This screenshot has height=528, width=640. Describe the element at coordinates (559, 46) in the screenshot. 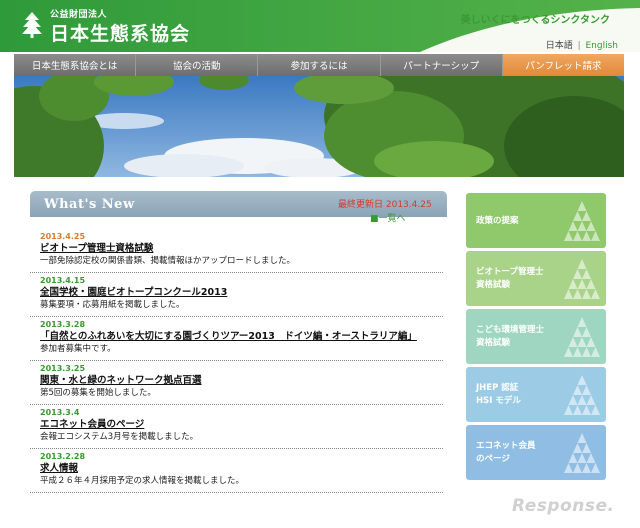

I see `lang-japanese-link: 日本語` at that location.